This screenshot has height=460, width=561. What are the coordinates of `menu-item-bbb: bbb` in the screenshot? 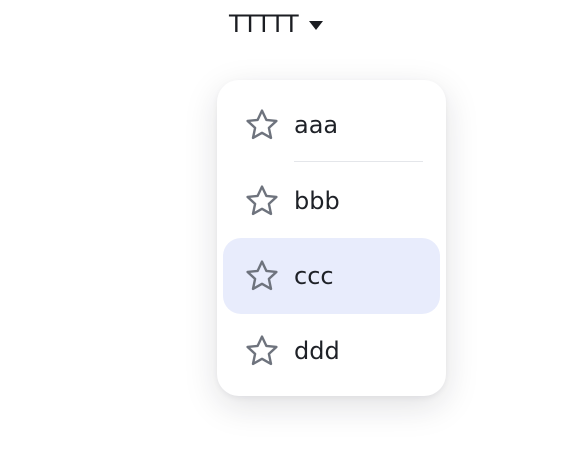 It's located at (331, 201).